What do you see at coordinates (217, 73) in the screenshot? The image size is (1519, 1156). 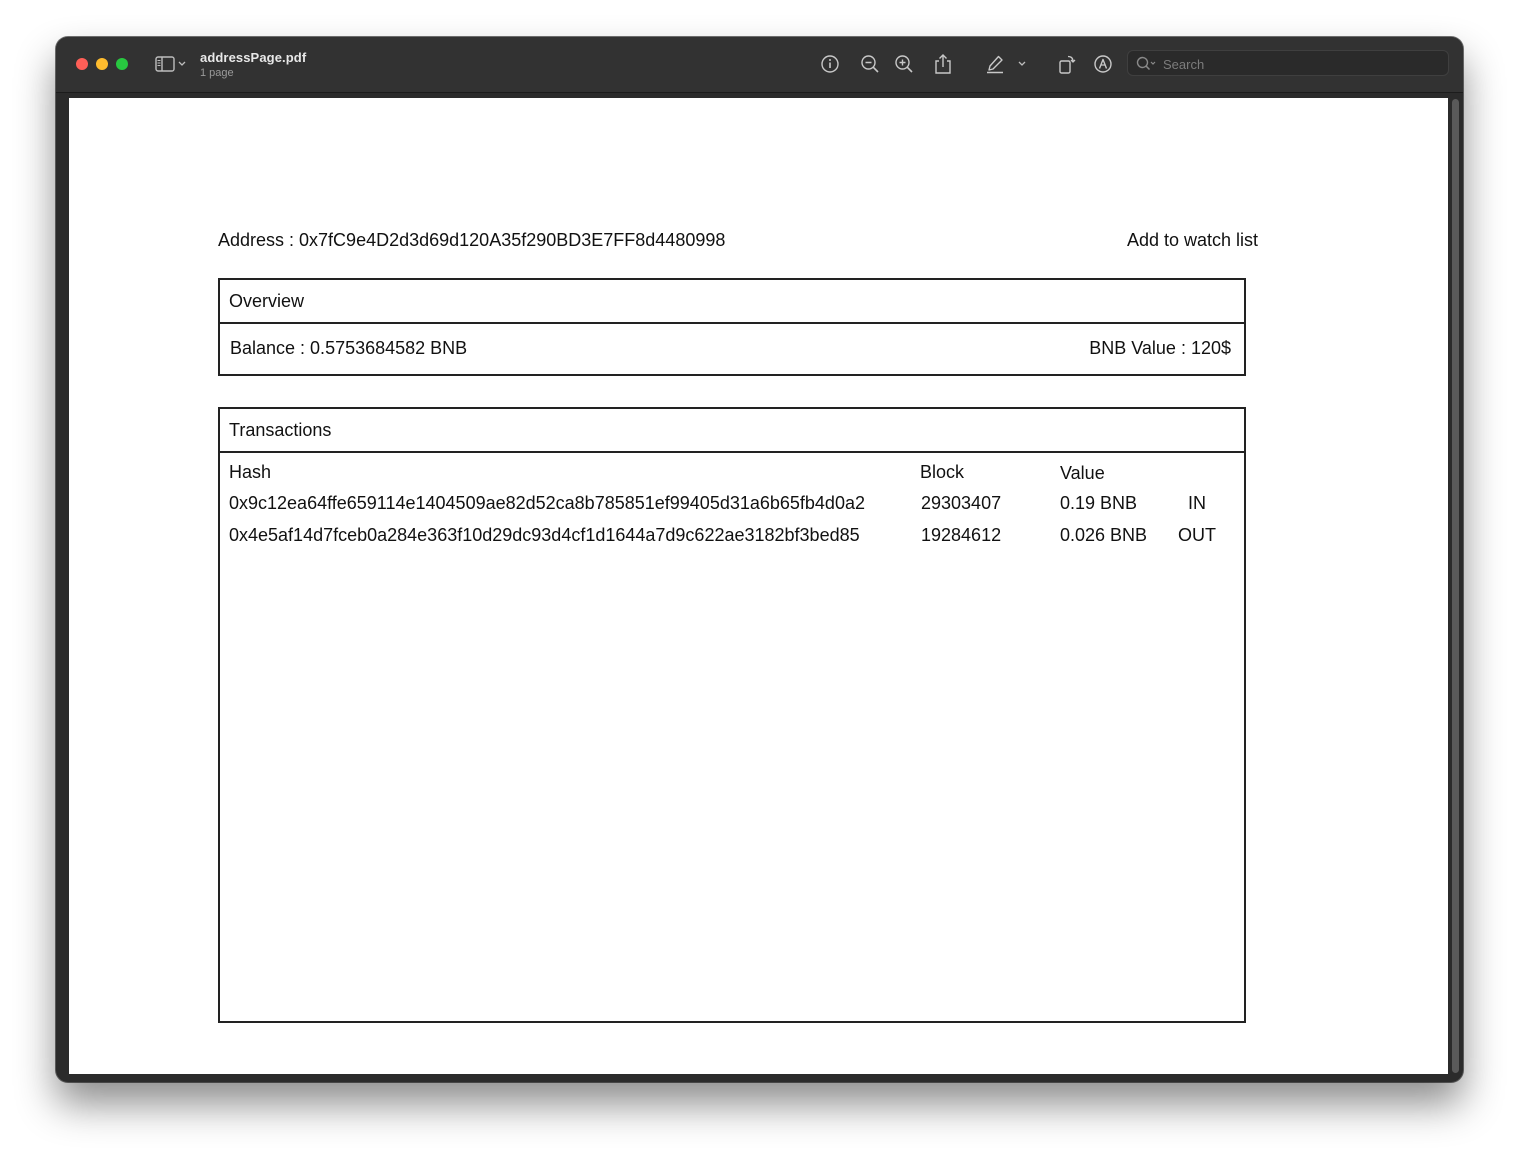 I see `document-page-count: 1 page` at bounding box center [217, 73].